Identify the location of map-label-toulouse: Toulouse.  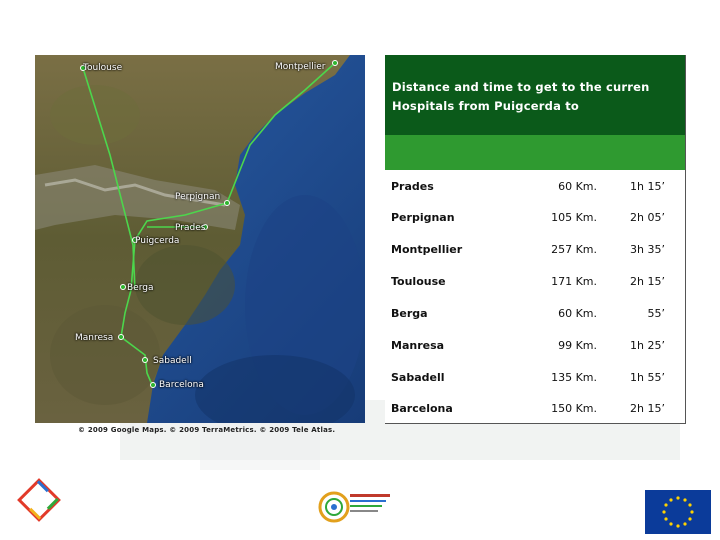
(103, 68).